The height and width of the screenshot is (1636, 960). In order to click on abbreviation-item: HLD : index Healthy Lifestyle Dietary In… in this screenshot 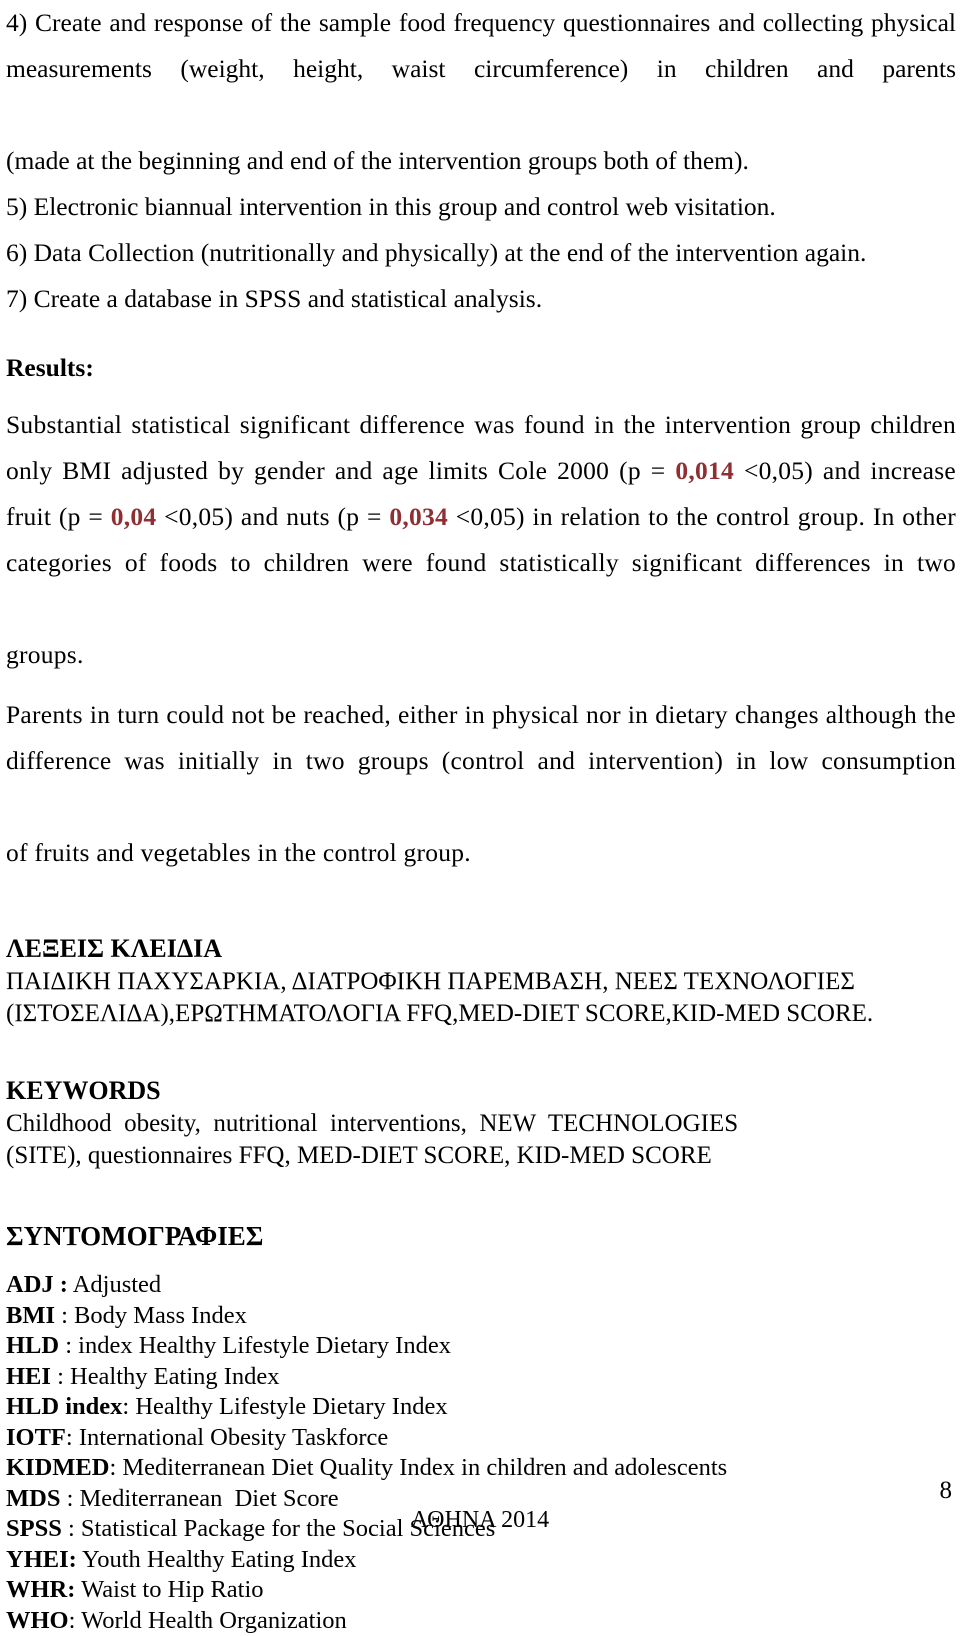, I will do `click(481, 1346)`.